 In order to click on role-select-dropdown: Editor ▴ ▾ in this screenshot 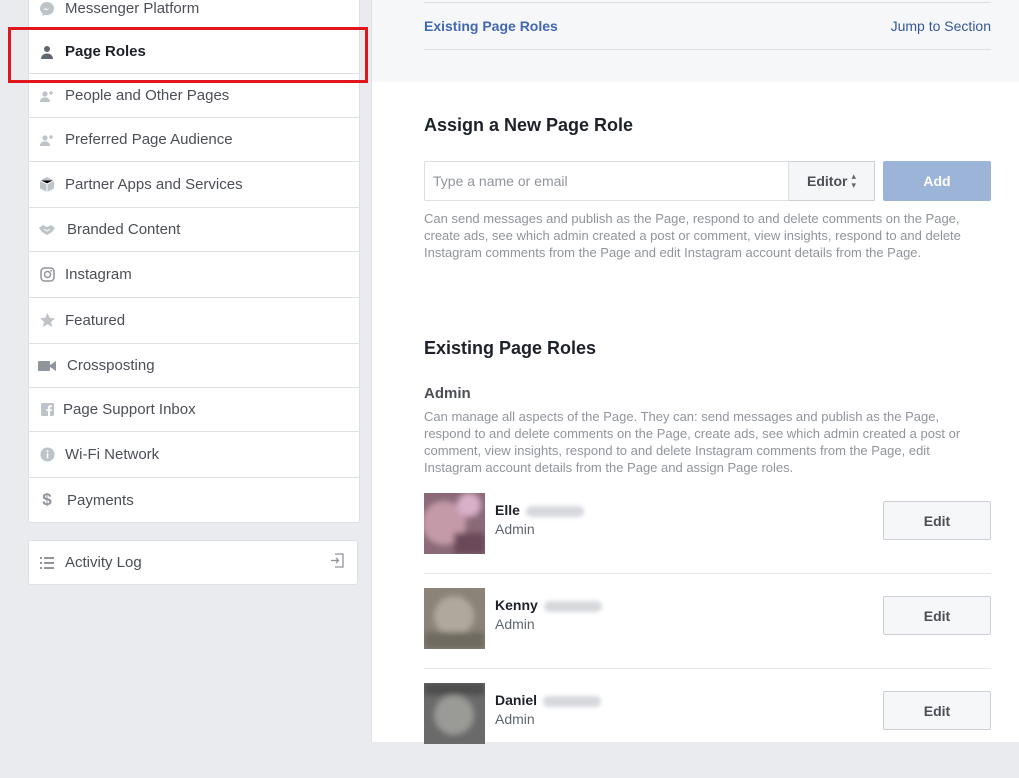, I will do `click(832, 181)`.